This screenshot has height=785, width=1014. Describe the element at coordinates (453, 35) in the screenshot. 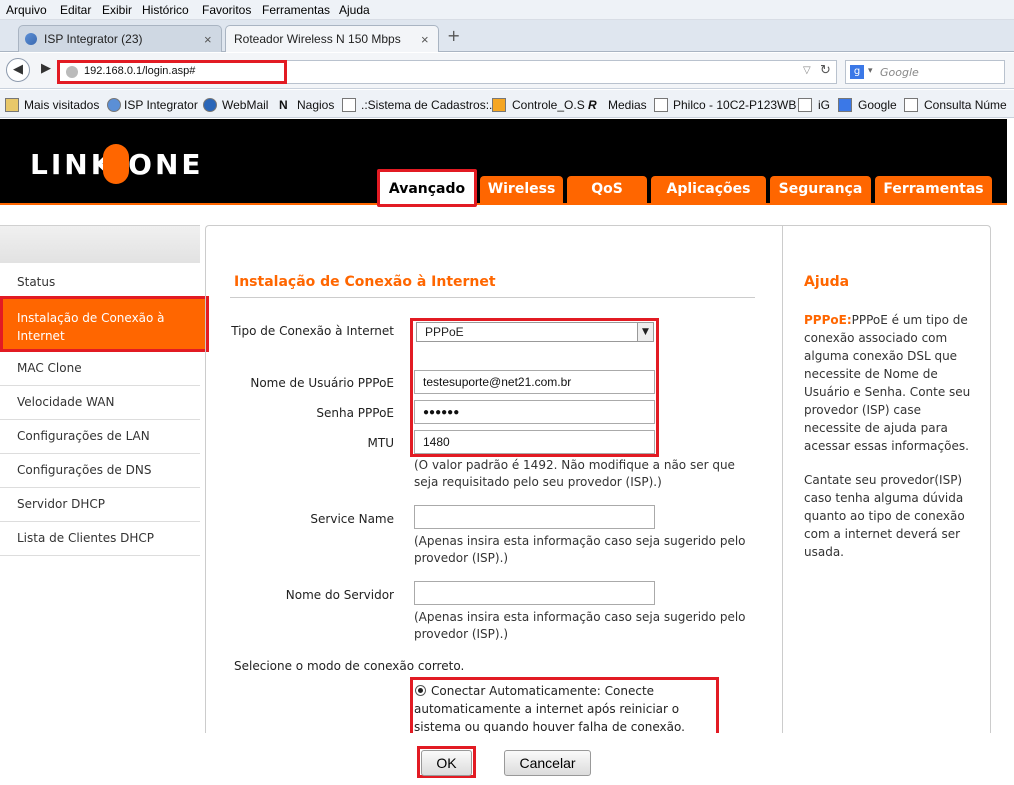

I see `new-tab-button: +` at that location.